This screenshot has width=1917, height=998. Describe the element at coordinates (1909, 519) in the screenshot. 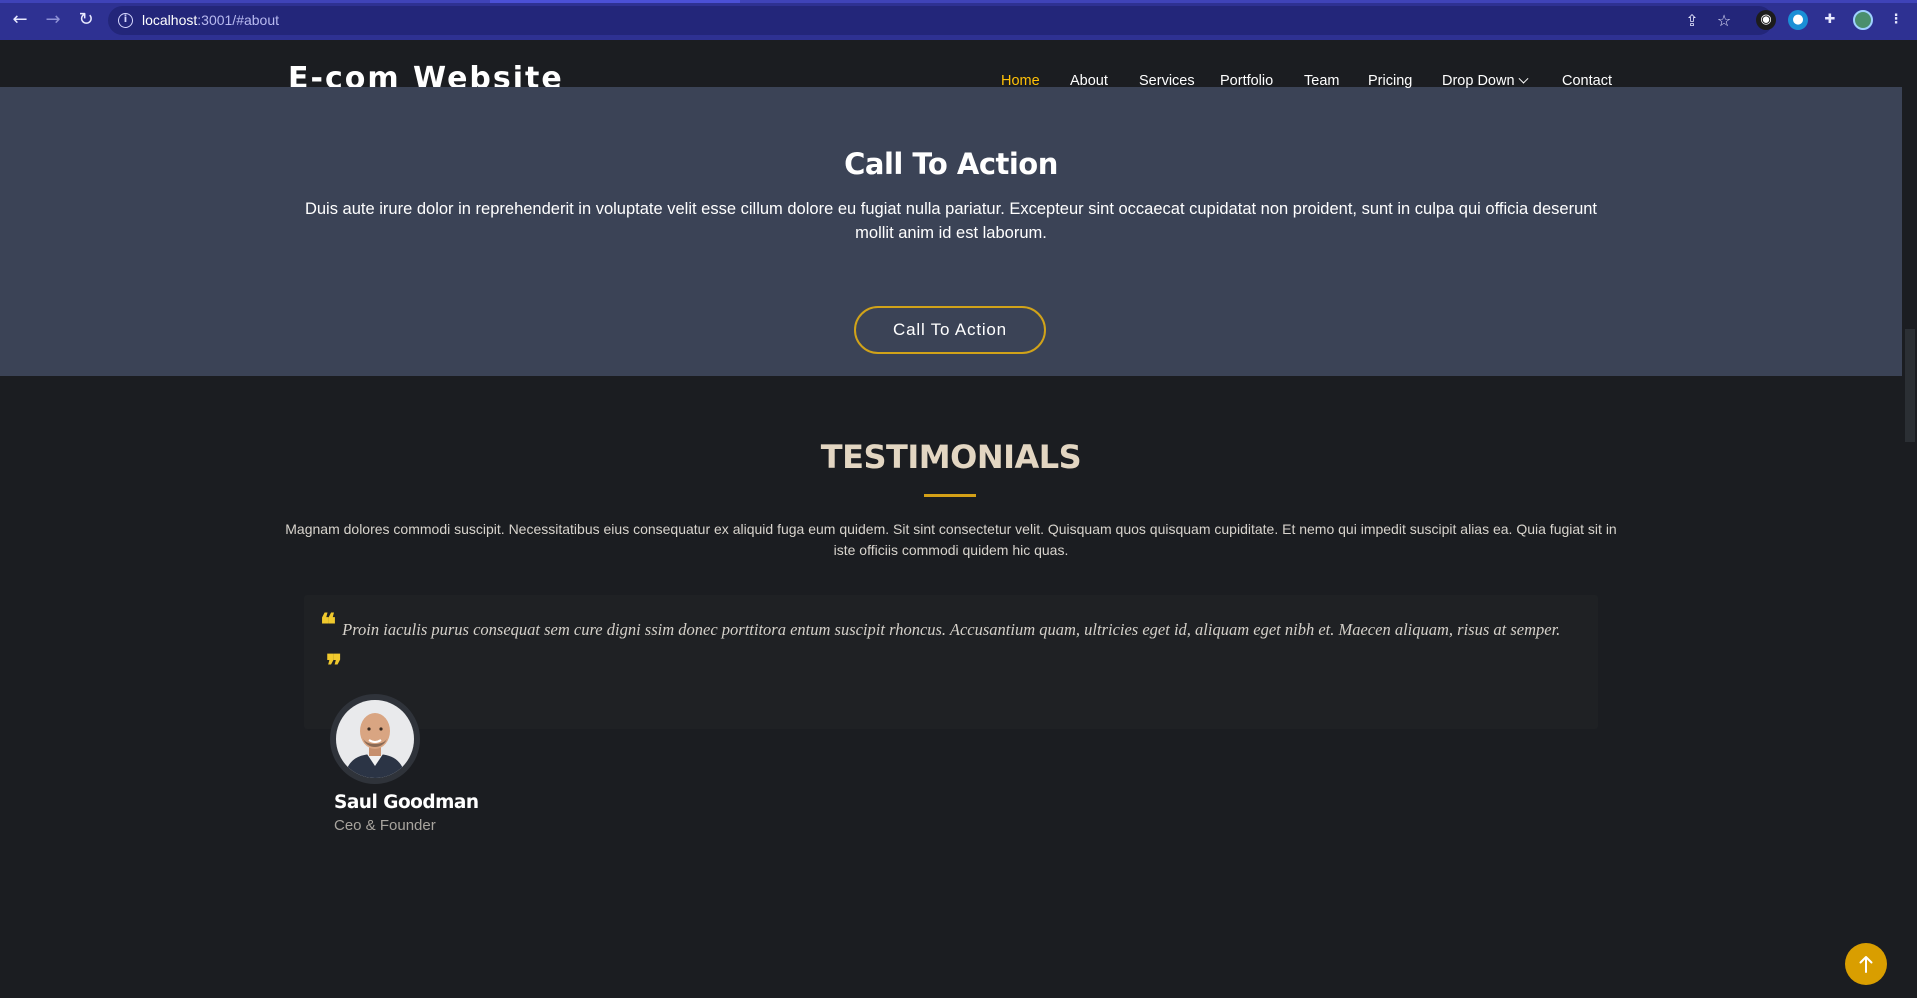

I see `scrollbar` at that location.